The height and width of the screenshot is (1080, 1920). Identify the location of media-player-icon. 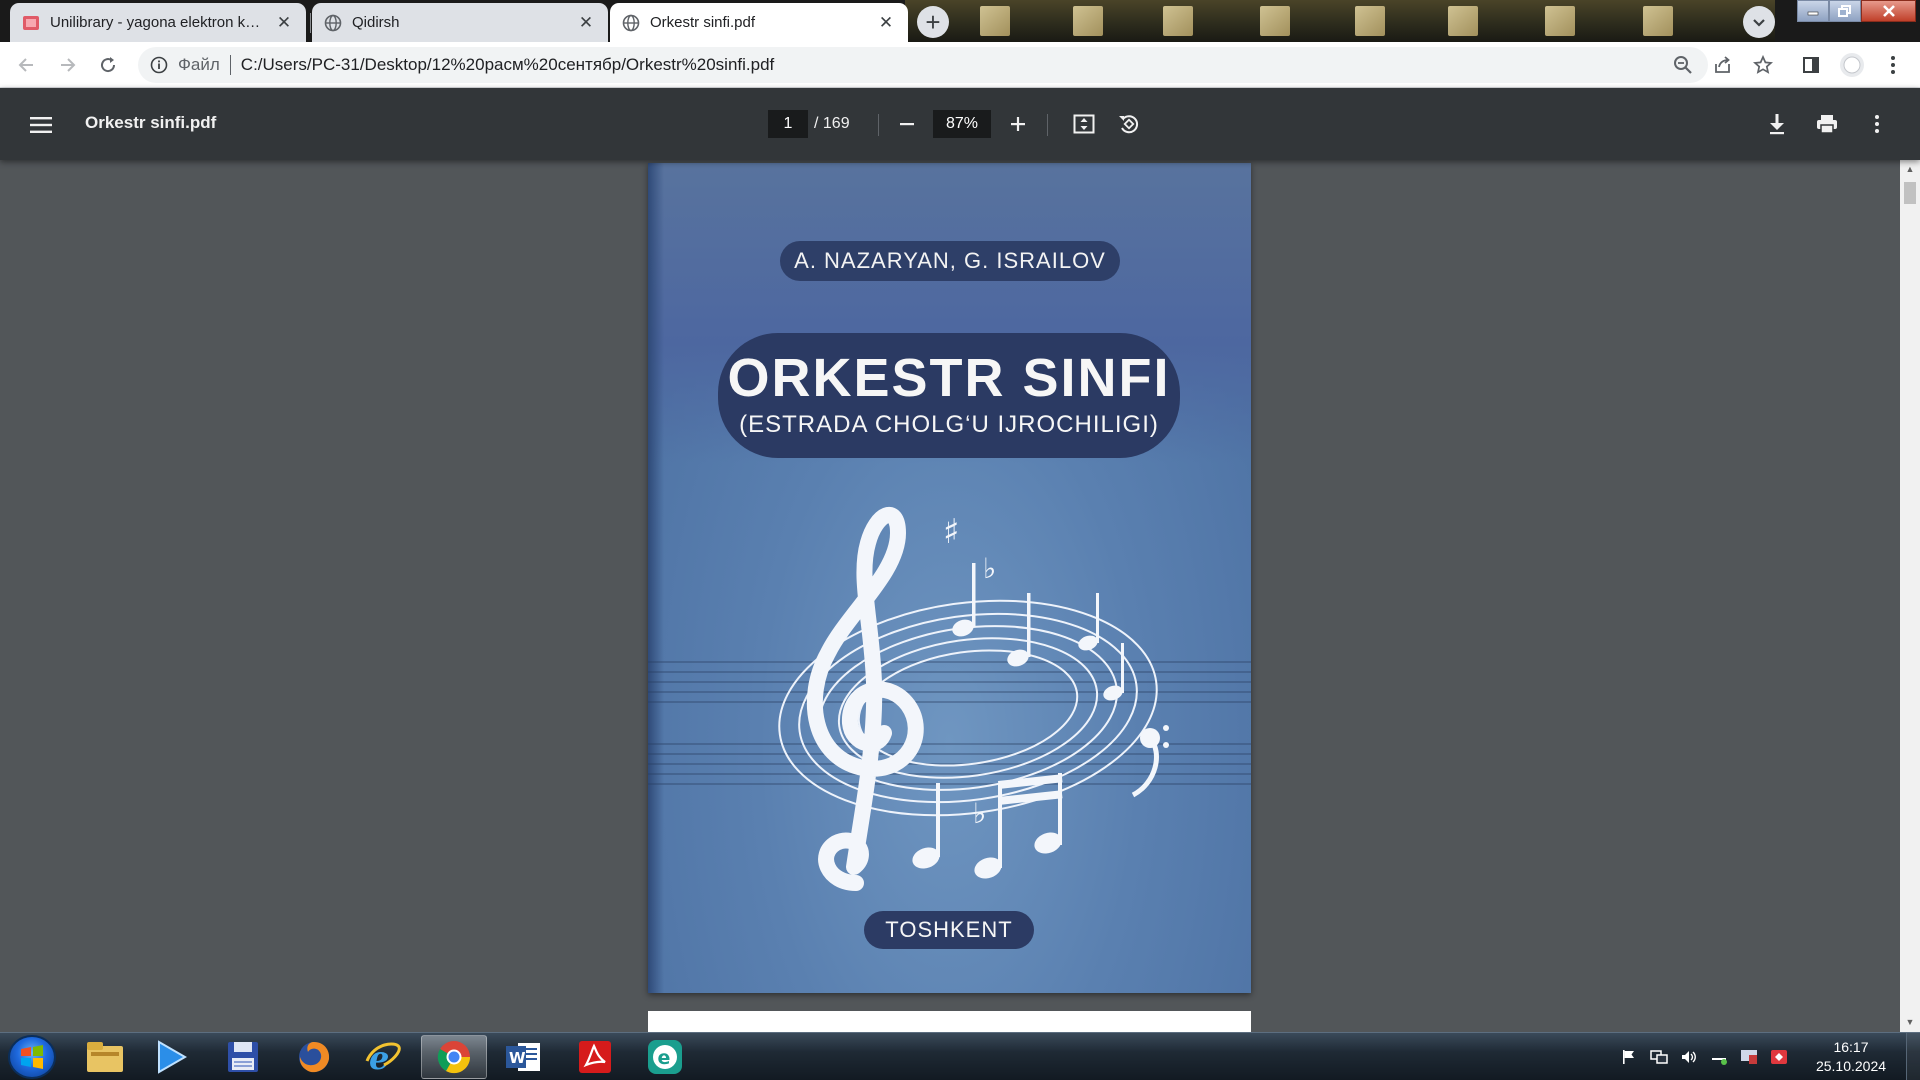
(173, 1057).